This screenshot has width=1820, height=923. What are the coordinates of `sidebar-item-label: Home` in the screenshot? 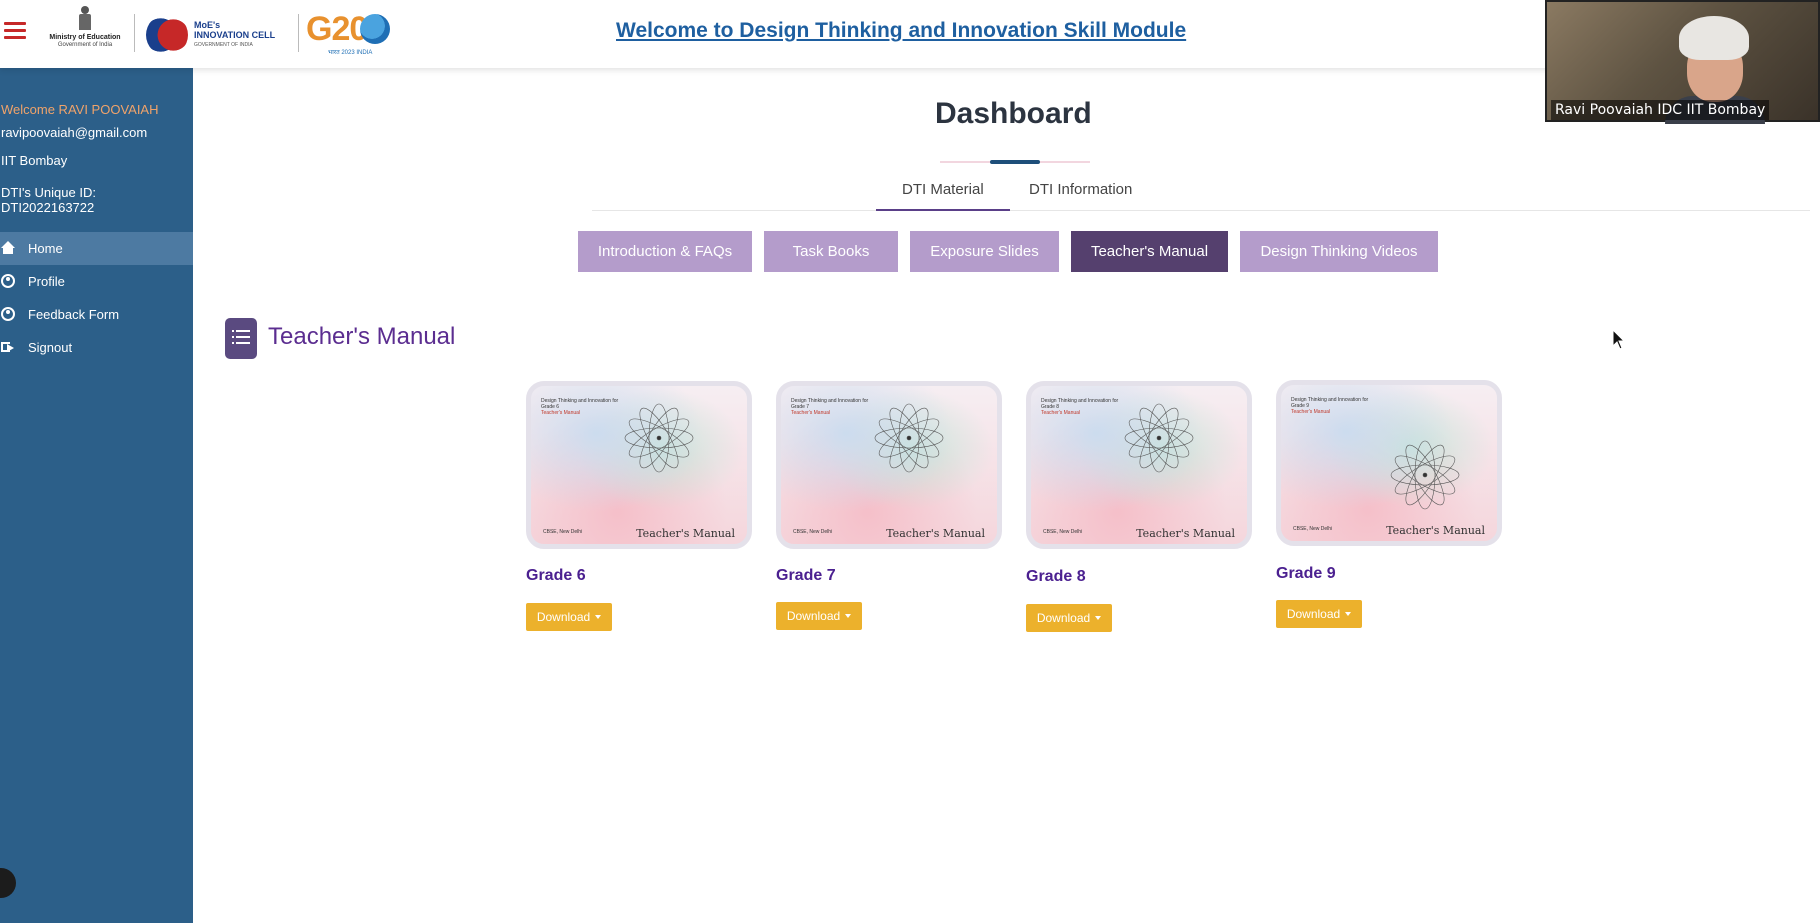 It's located at (45, 248).